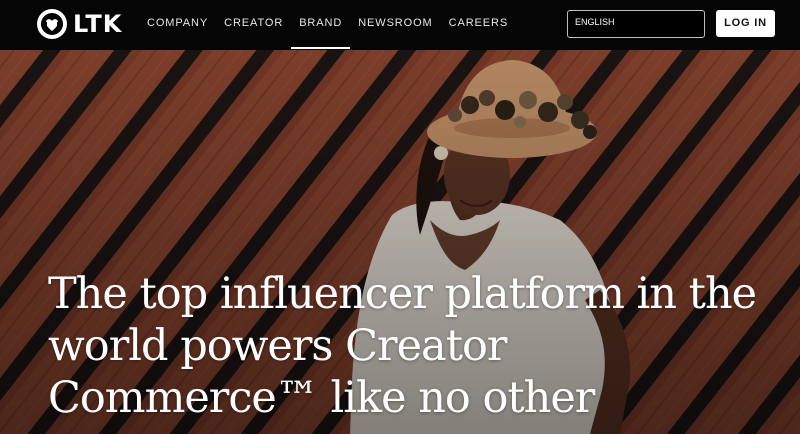  What do you see at coordinates (395, 25) in the screenshot?
I see `nav-item-newsroom: NEWSROOM` at bounding box center [395, 25].